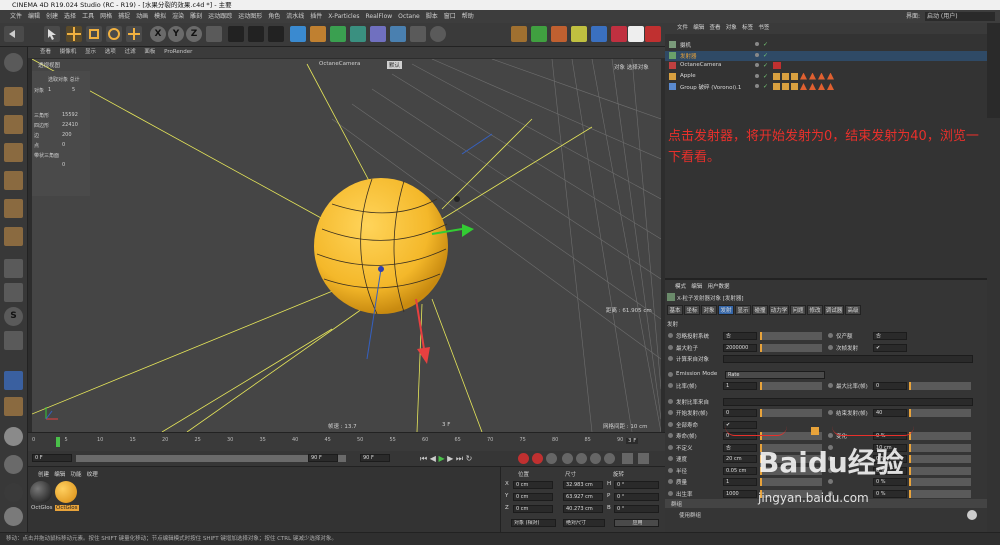  What do you see at coordinates (423, 458) in the screenshot?
I see `goto-start-icon: ⏮` at bounding box center [423, 458].